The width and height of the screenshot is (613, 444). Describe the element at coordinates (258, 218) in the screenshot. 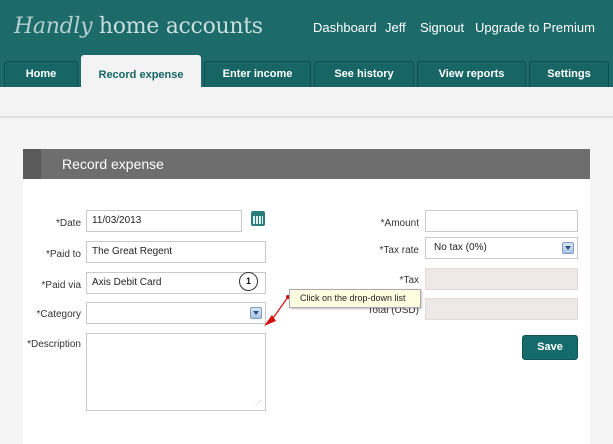

I see `calendar-icon` at that location.